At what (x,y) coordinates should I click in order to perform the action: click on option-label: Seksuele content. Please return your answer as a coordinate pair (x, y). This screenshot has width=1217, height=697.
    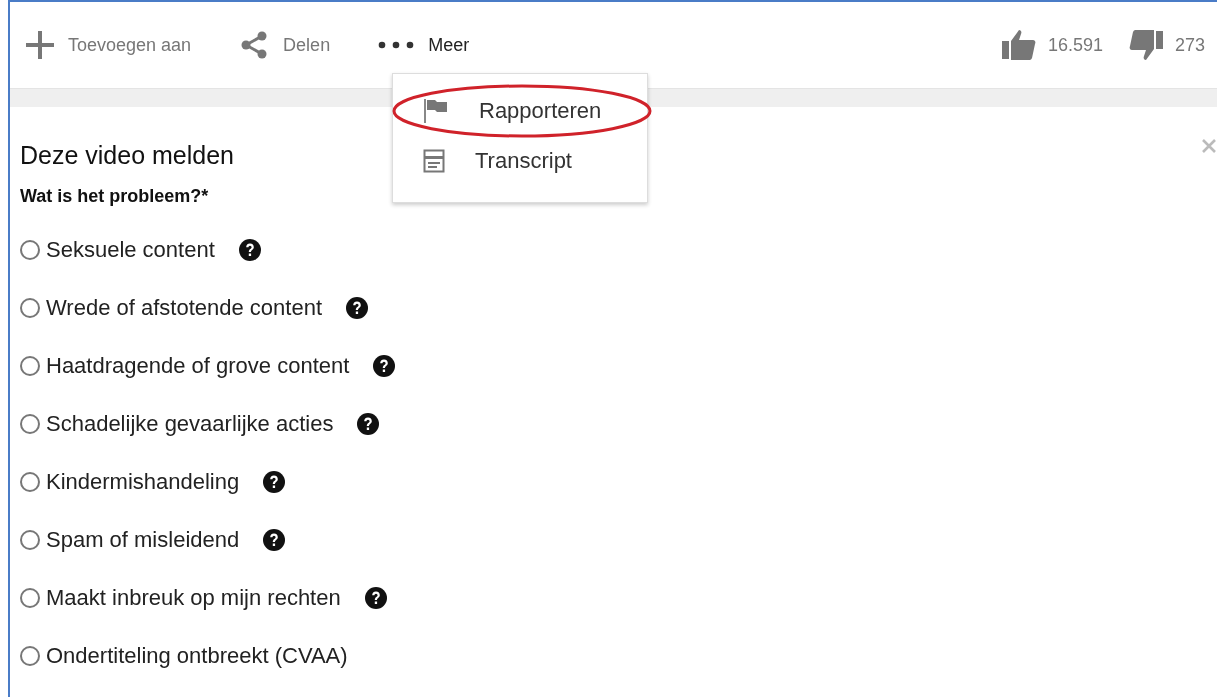
    Looking at the image, I should click on (130, 250).